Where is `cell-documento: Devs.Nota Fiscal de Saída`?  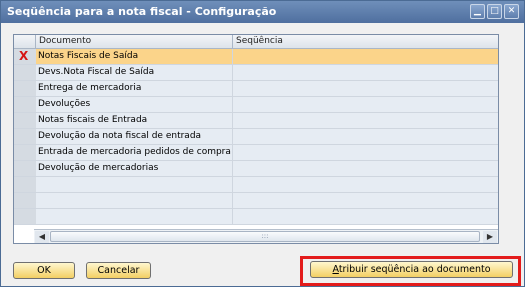
cell-documento: Devs.Nota Fiscal de Saída is located at coordinates (134, 72).